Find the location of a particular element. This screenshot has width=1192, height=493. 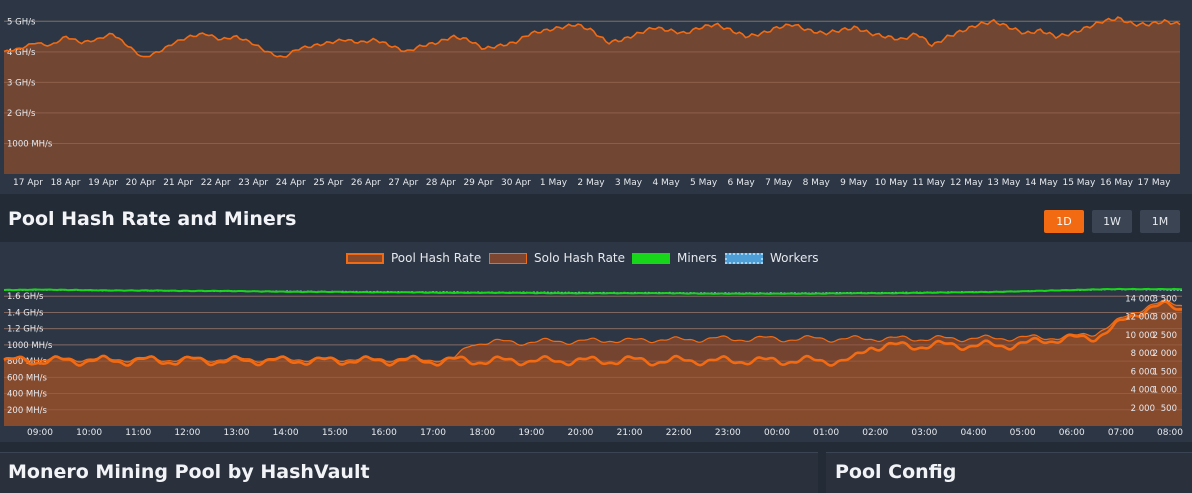

legend-item-solo-hash-rate: Solo Hash Rate is located at coordinates (557, 258).